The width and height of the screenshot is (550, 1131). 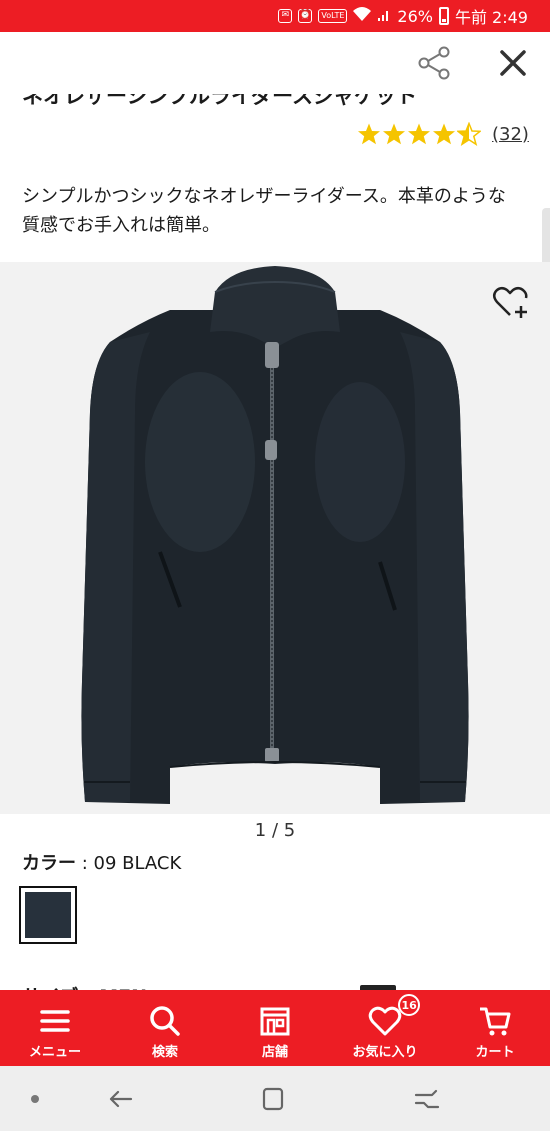 What do you see at coordinates (513, 63) in the screenshot?
I see `close-icon` at bounding box center [513, 63].